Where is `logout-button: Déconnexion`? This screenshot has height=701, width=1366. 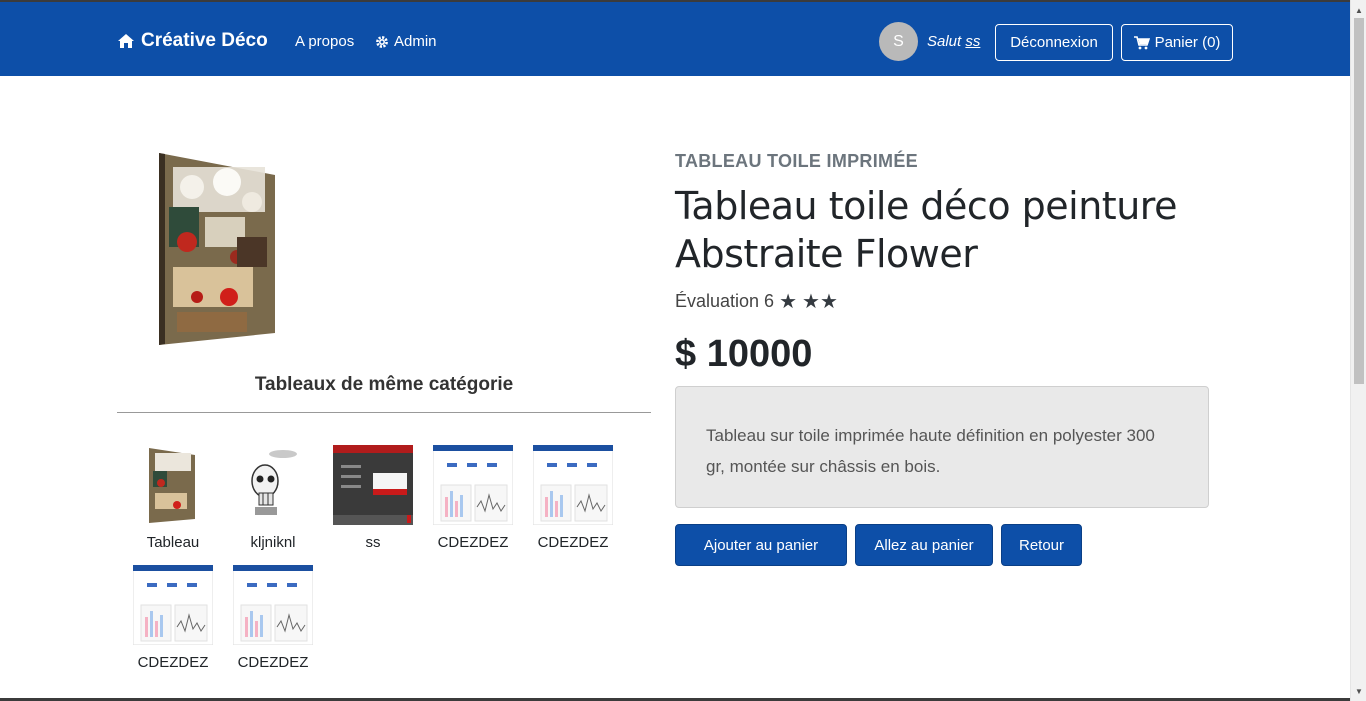
logout-button: Déconnexion is located at coordinates (1054, 42).